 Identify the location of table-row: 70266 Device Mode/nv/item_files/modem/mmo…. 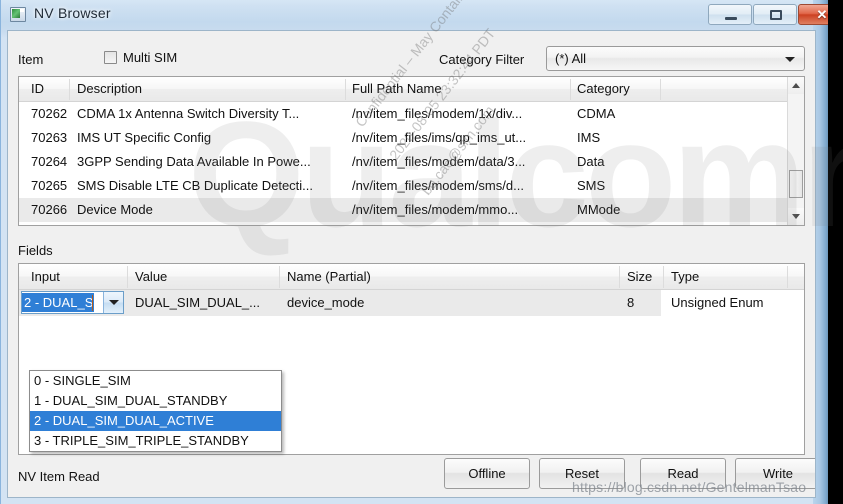
(411, 210).